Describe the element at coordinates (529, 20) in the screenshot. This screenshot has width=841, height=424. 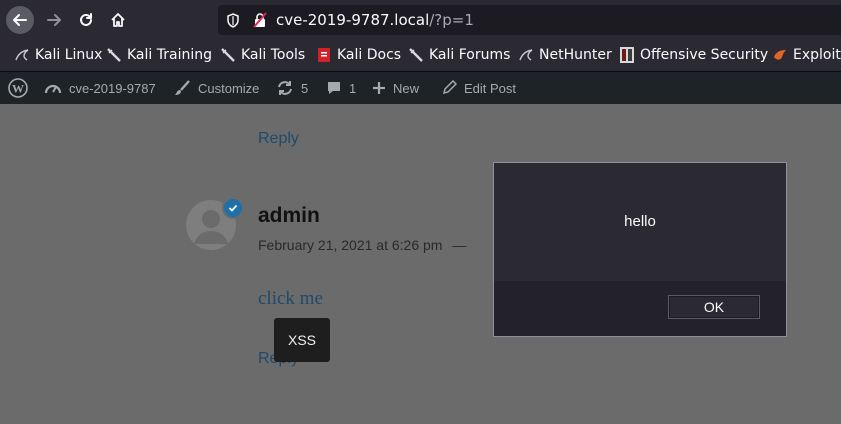
I see `url-bar: cve-2019-9787.local/?p=1` at that location.